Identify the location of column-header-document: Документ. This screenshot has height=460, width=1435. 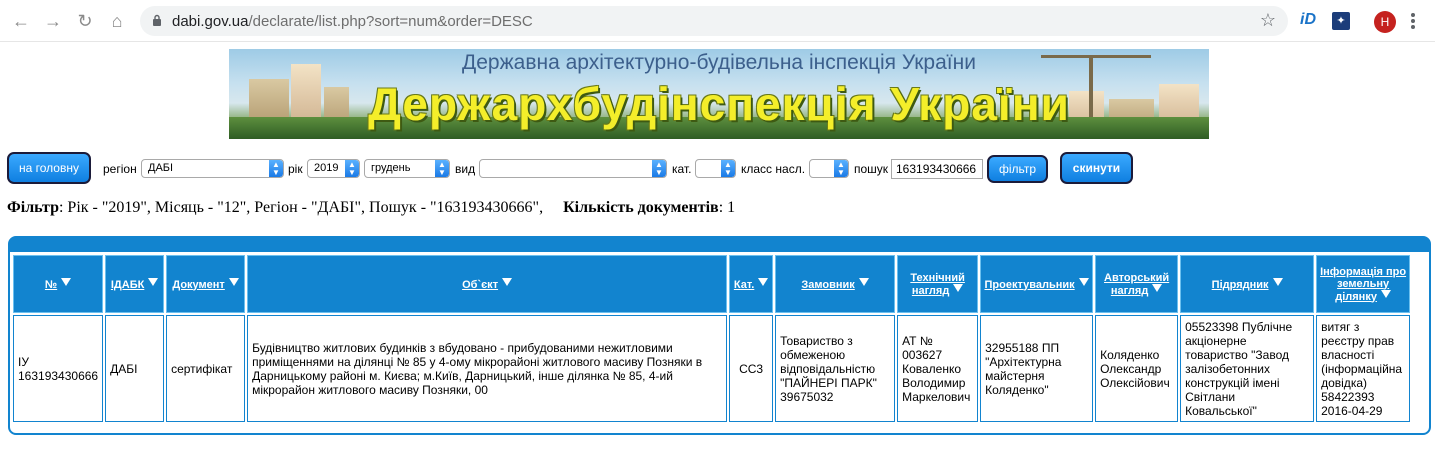
(206, 284).